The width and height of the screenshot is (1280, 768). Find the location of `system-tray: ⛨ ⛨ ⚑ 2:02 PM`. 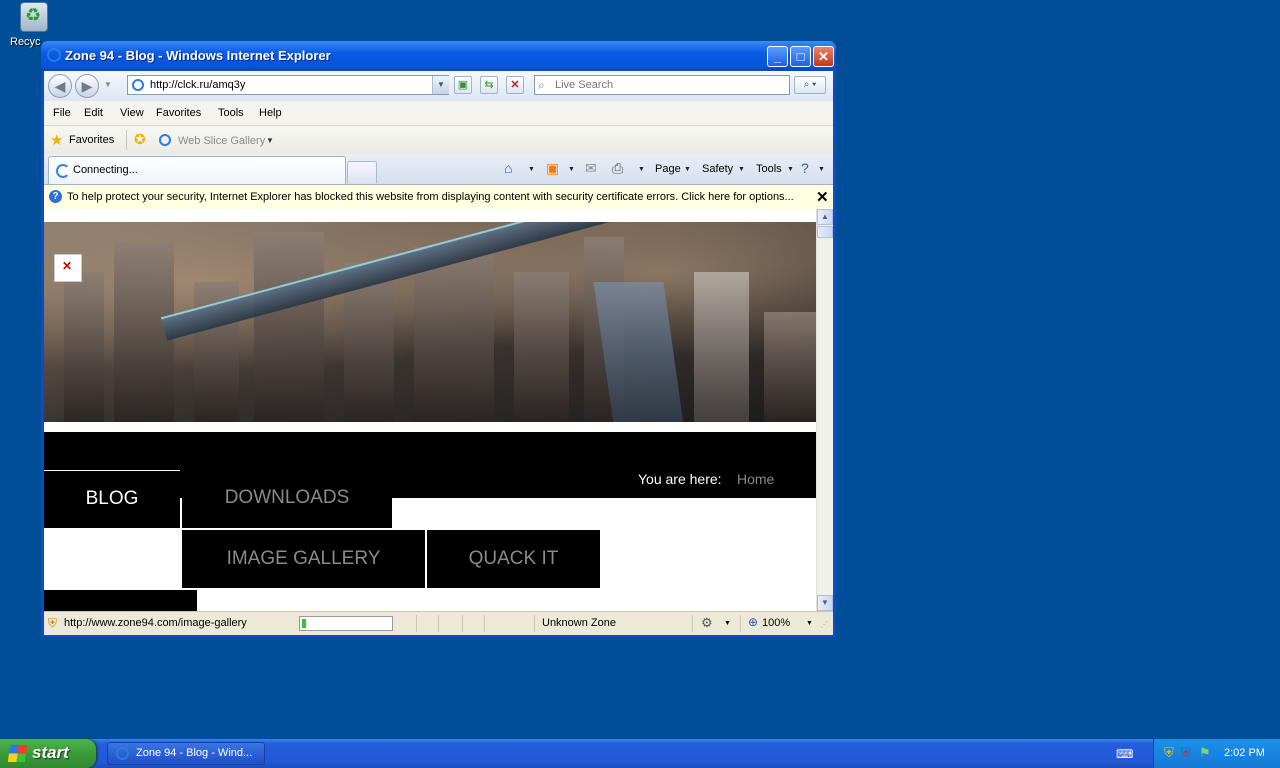

system-tray: ⛨ ⛨ ⚑ 2:02 PM is located at coordinates (1216, 753).